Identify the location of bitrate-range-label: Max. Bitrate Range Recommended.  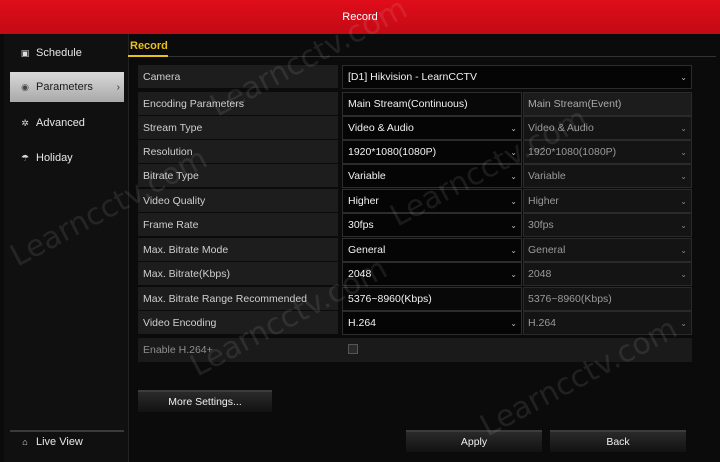
(238, 299).